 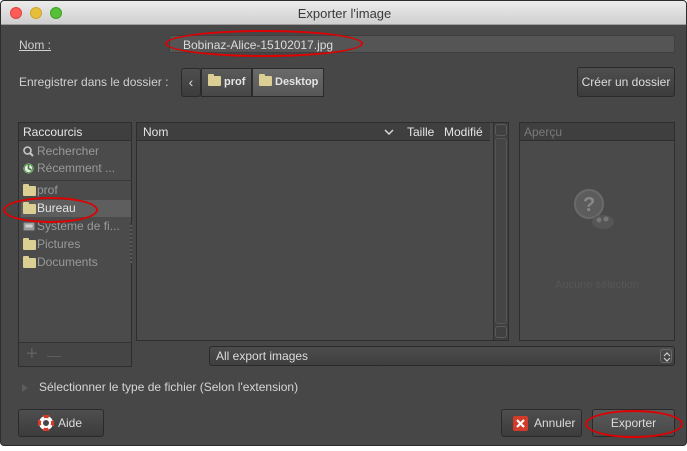 I want to click on help-label: Aide, so click(x=70, y=423).